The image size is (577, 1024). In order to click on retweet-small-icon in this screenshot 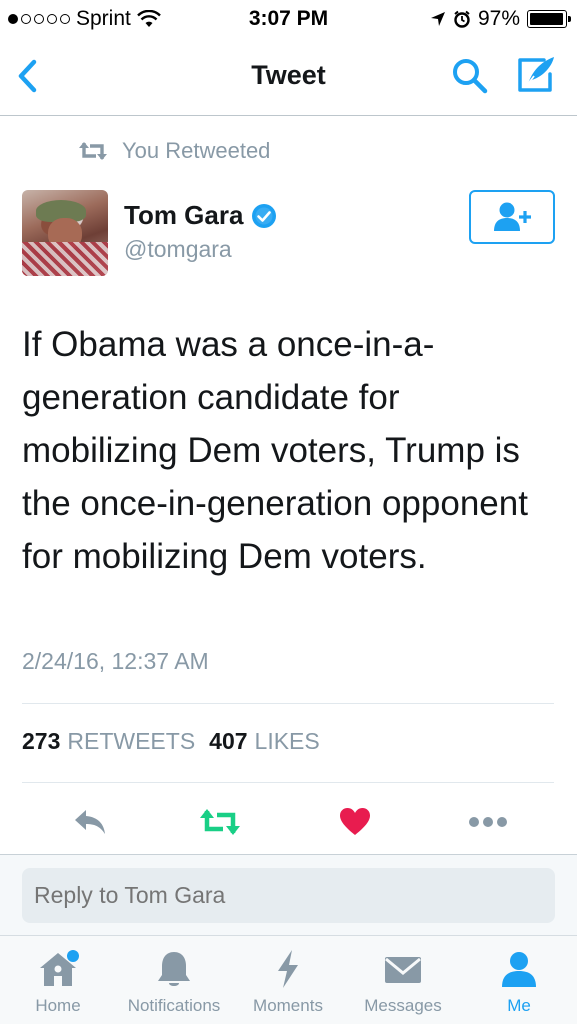, I will do `click(93, 151)`.